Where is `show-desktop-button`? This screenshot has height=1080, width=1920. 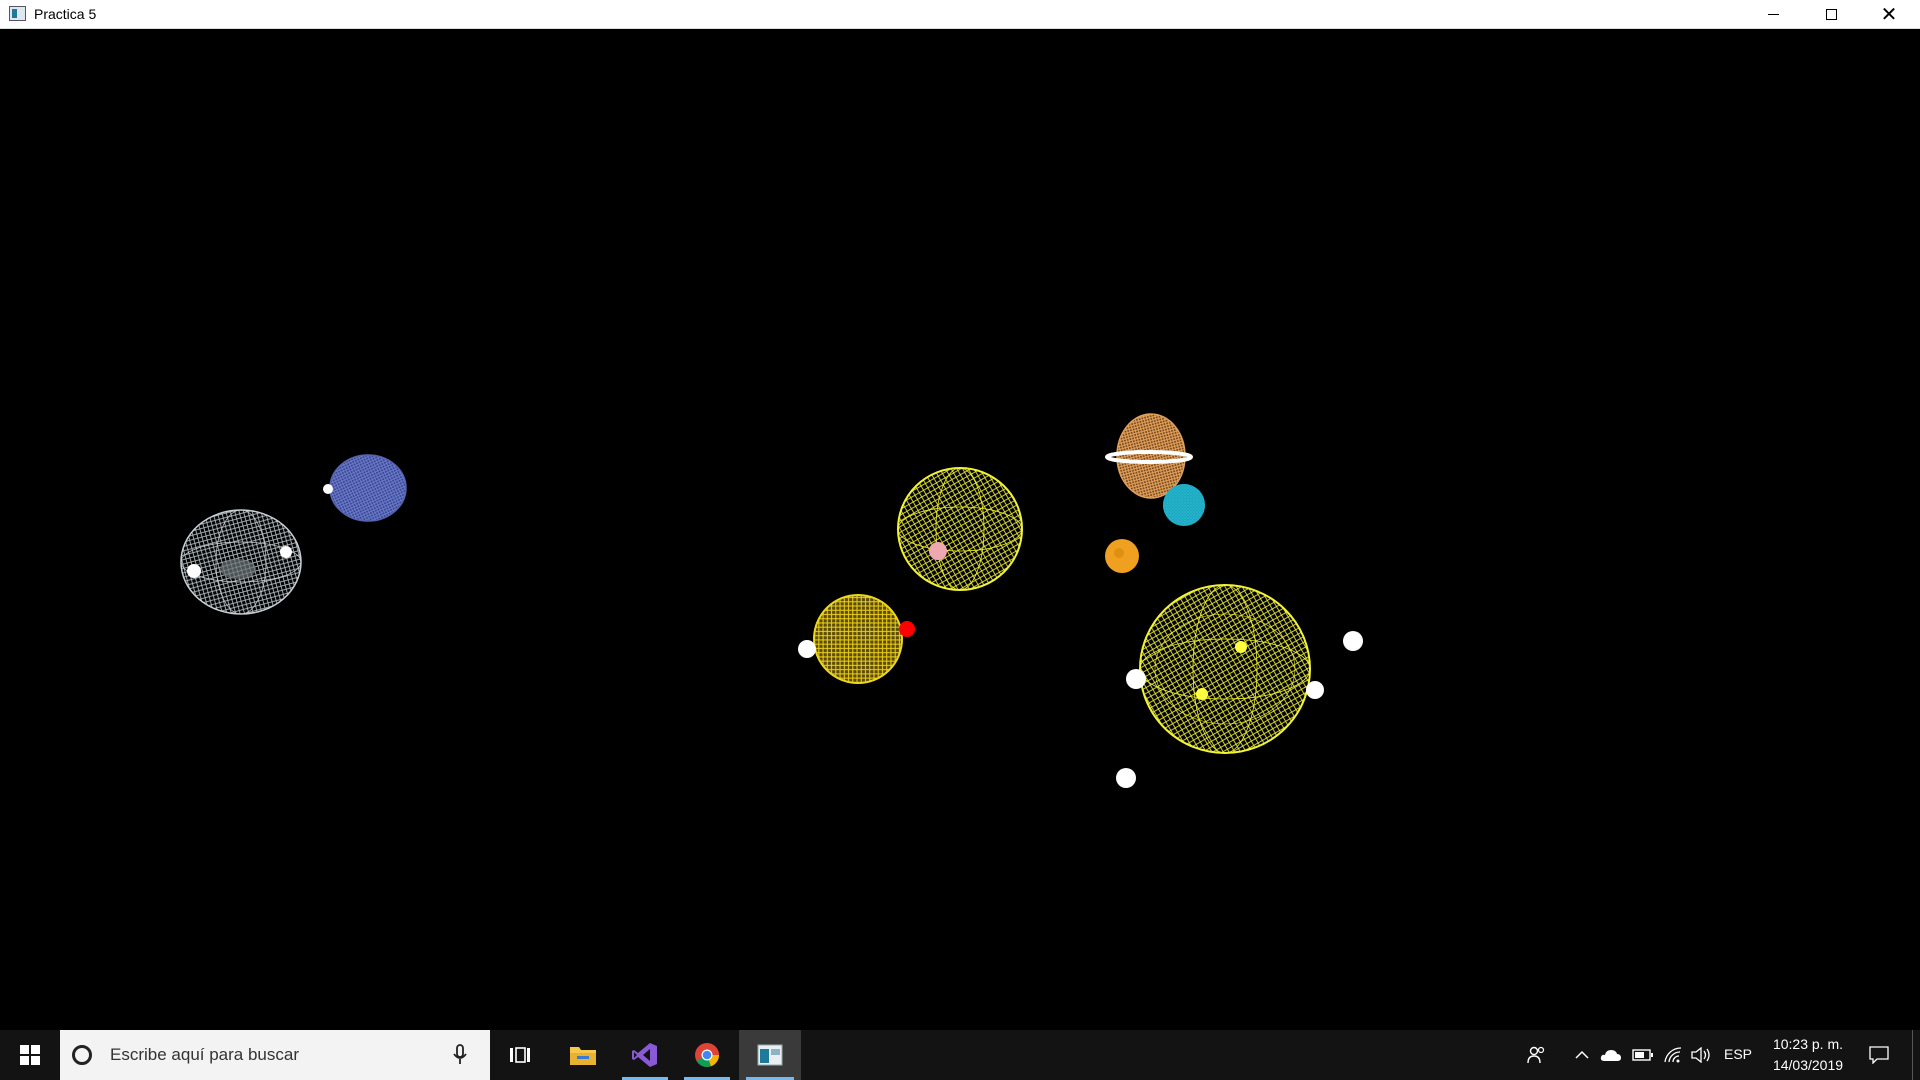
show-desktop-button is located at coordinates (1916, 1055).